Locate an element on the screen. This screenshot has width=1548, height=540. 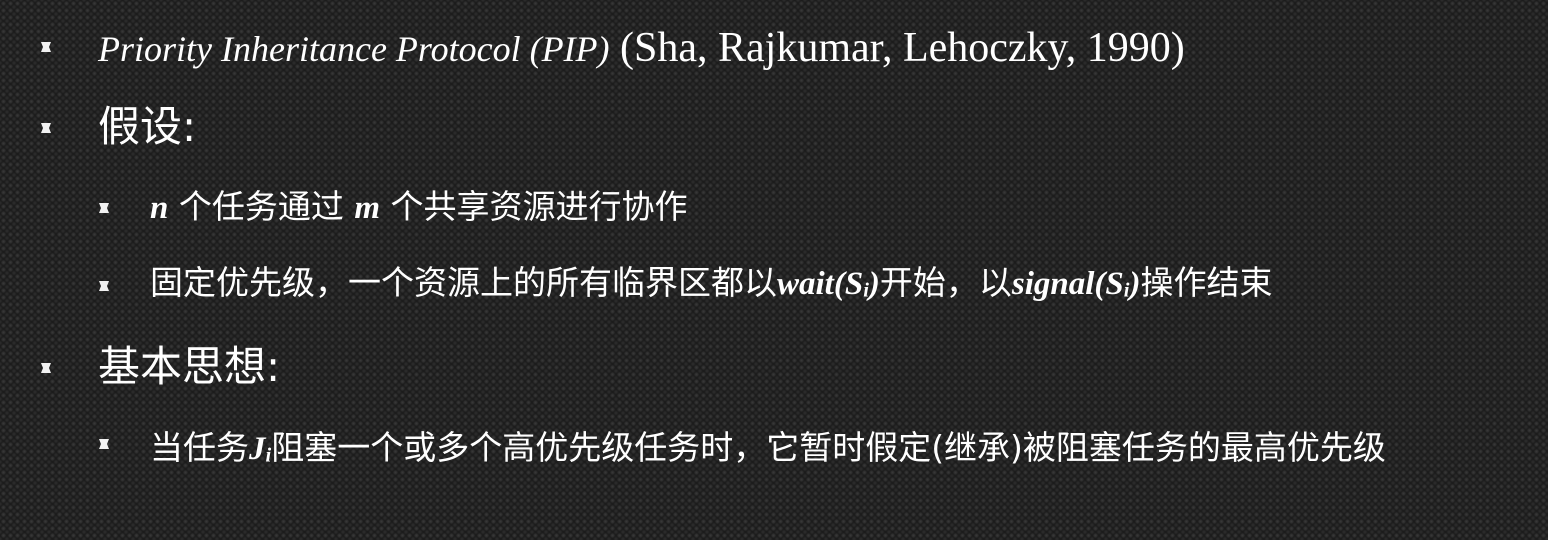
job-letter: J is located at coordinates (257, 449).